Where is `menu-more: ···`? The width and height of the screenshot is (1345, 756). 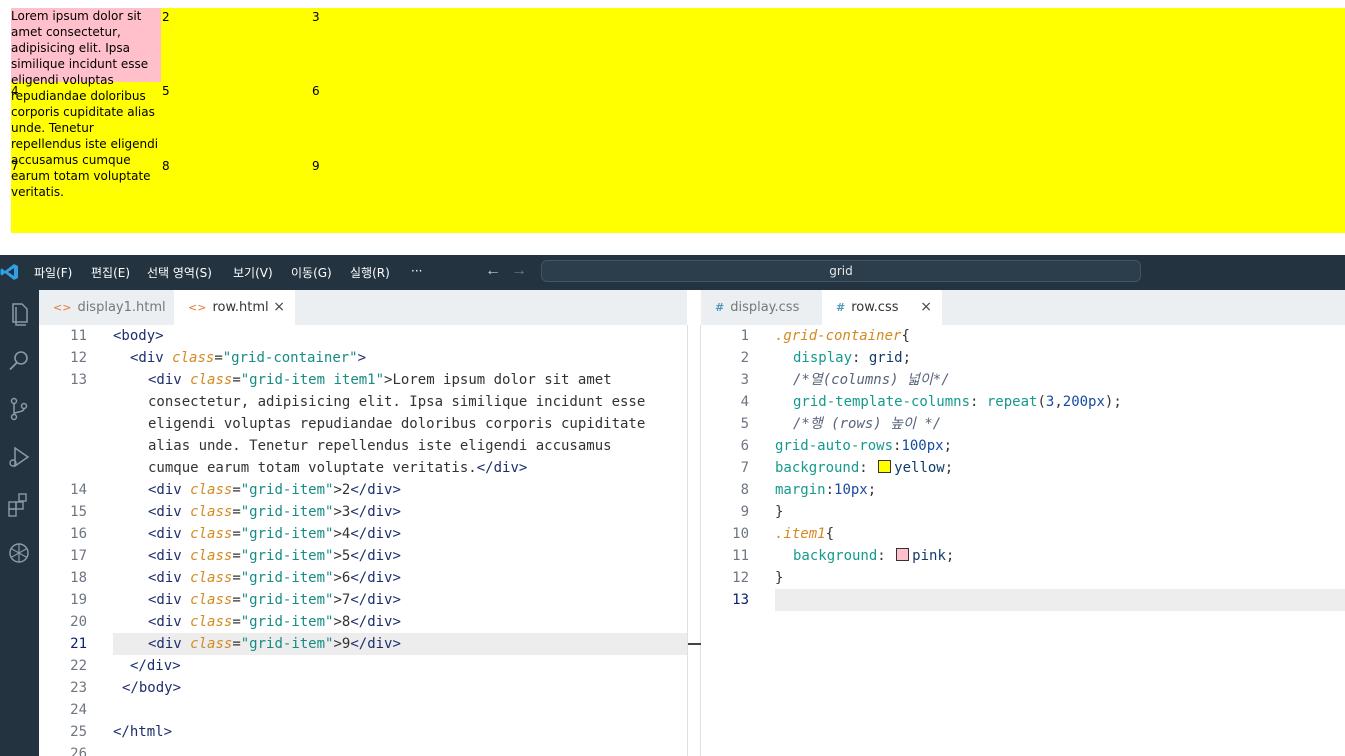 menu-more: ··· is located at coordinates (416, 271).